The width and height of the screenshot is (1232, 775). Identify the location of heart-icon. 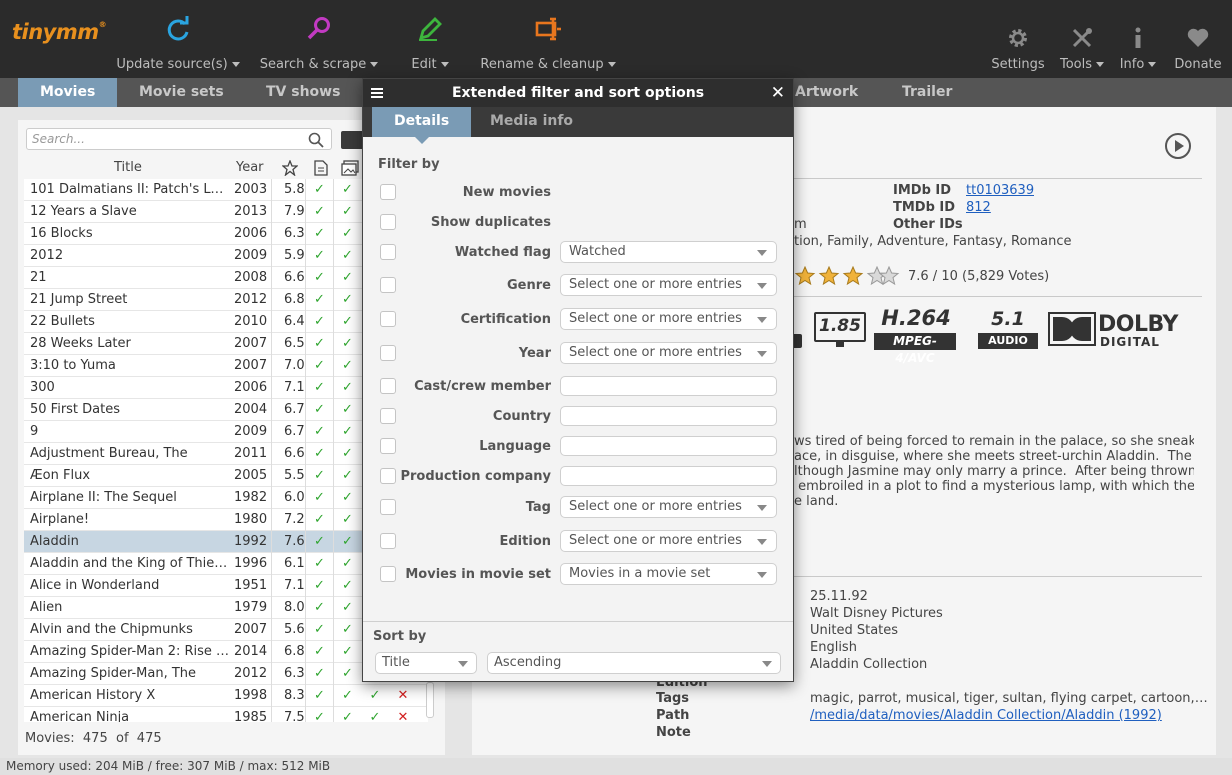
(1198, 37).